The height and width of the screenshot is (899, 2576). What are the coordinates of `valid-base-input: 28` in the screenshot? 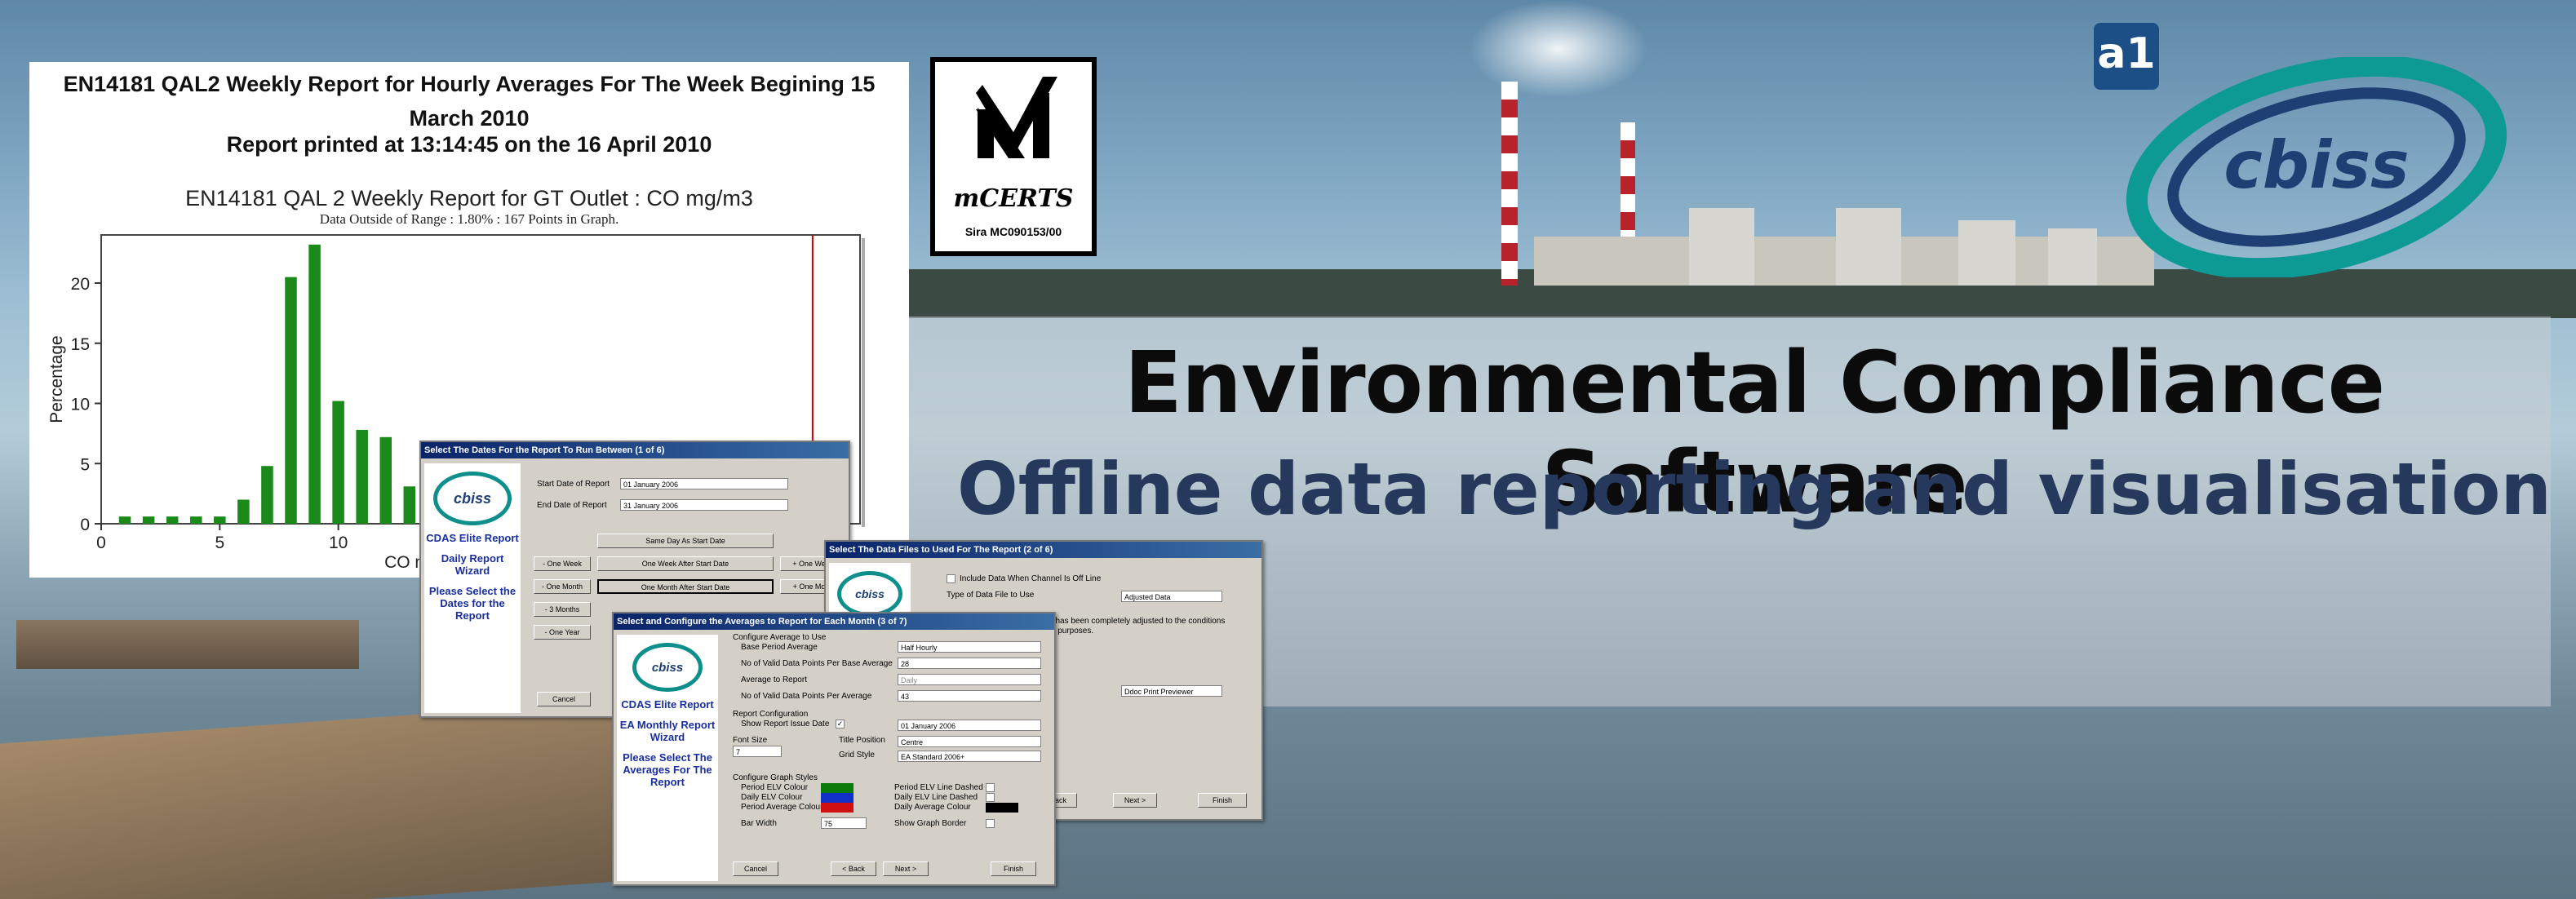 It's located at (969, 663).